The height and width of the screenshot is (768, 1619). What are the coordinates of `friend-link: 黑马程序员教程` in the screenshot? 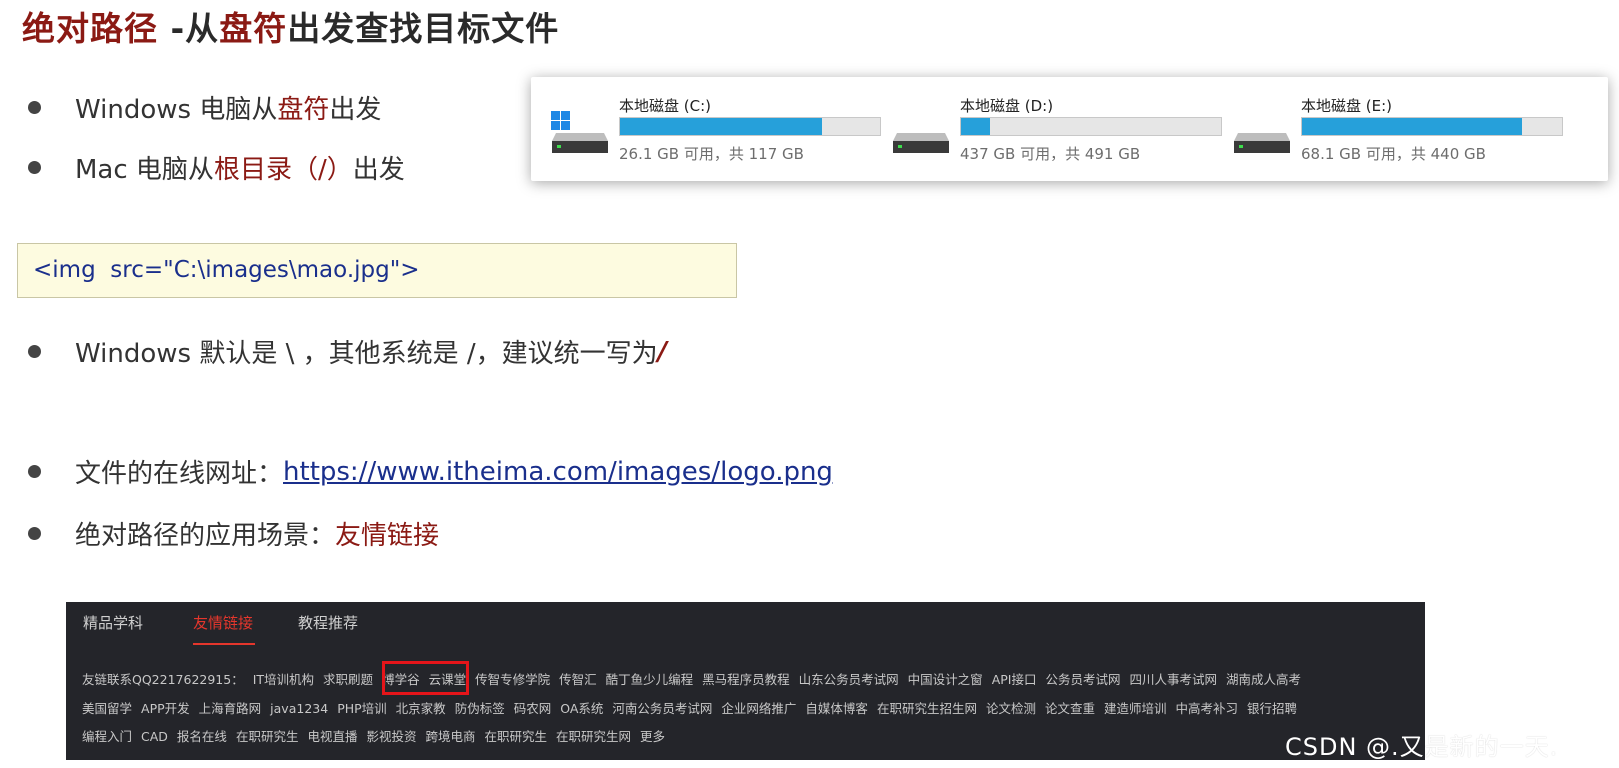 It's located at (746, 679).